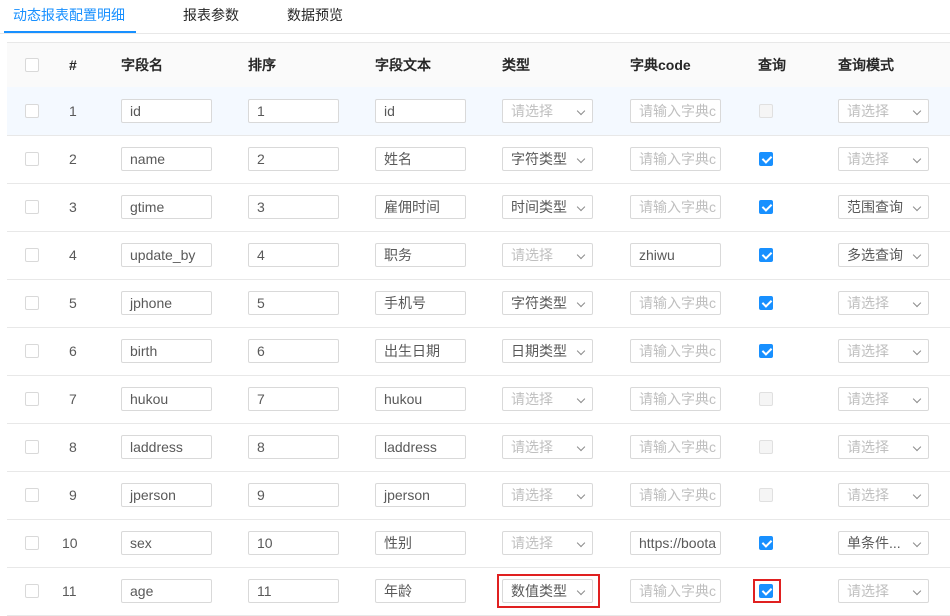  I want to click on field-name-input: hukou, so click(166, 399).